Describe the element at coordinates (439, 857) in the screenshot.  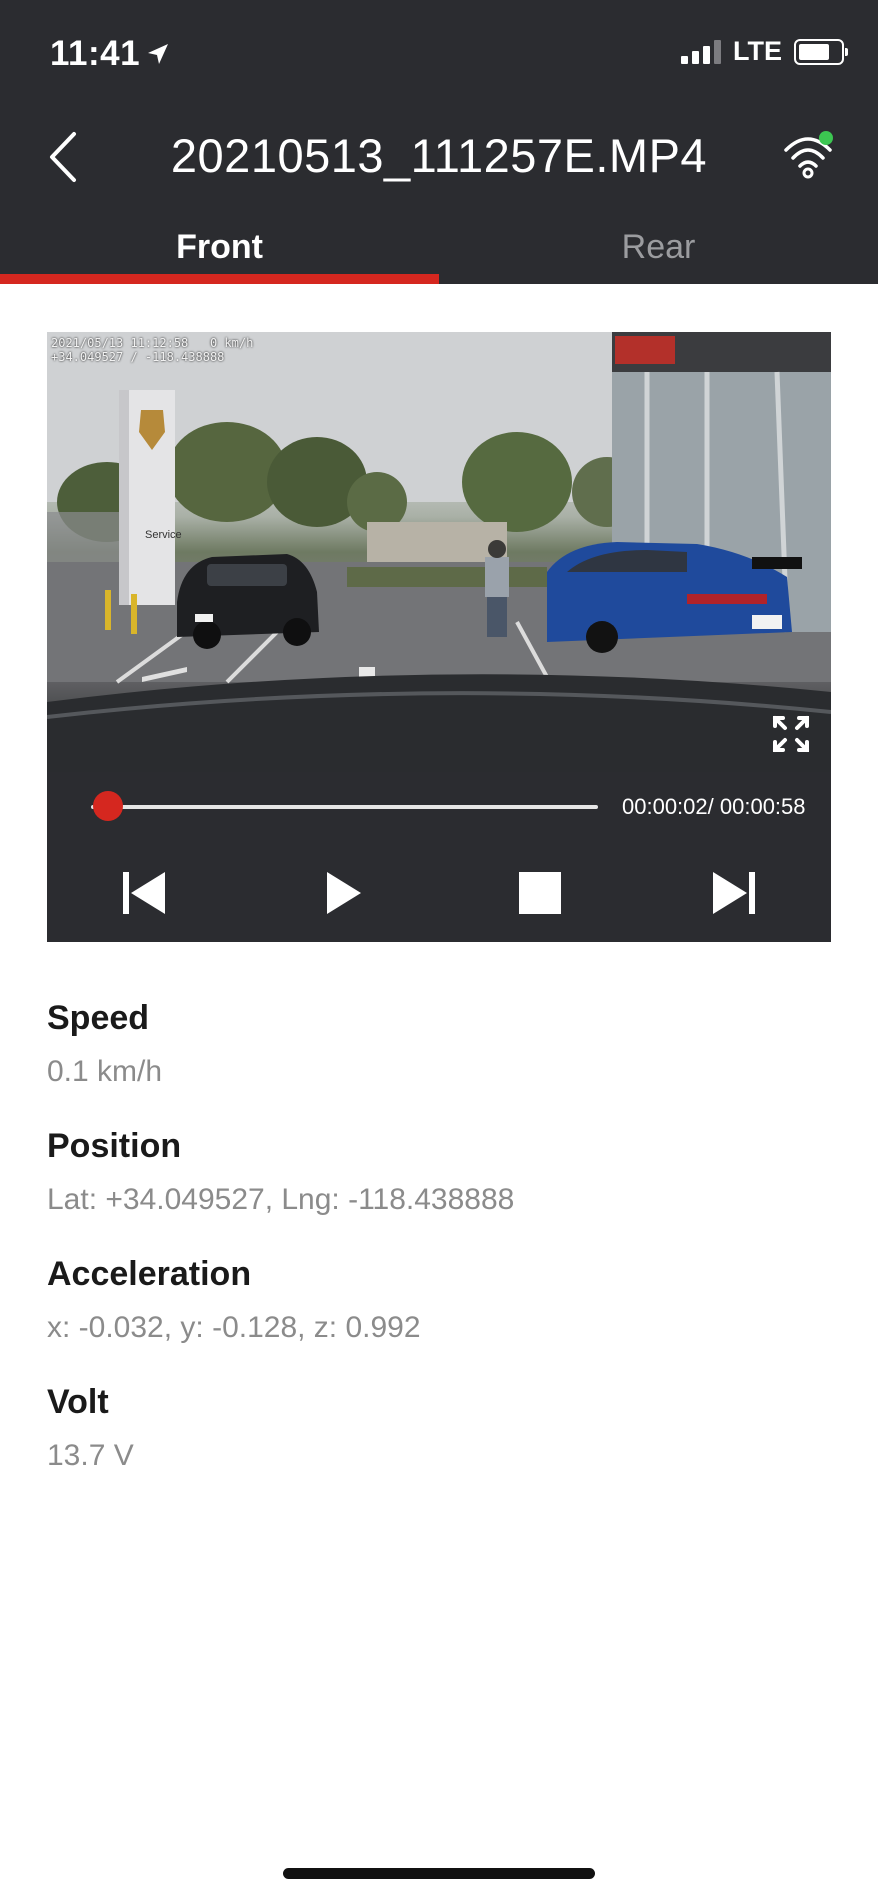
I see `playback-controls: 00:00:02/ 00:00:58` at that location.